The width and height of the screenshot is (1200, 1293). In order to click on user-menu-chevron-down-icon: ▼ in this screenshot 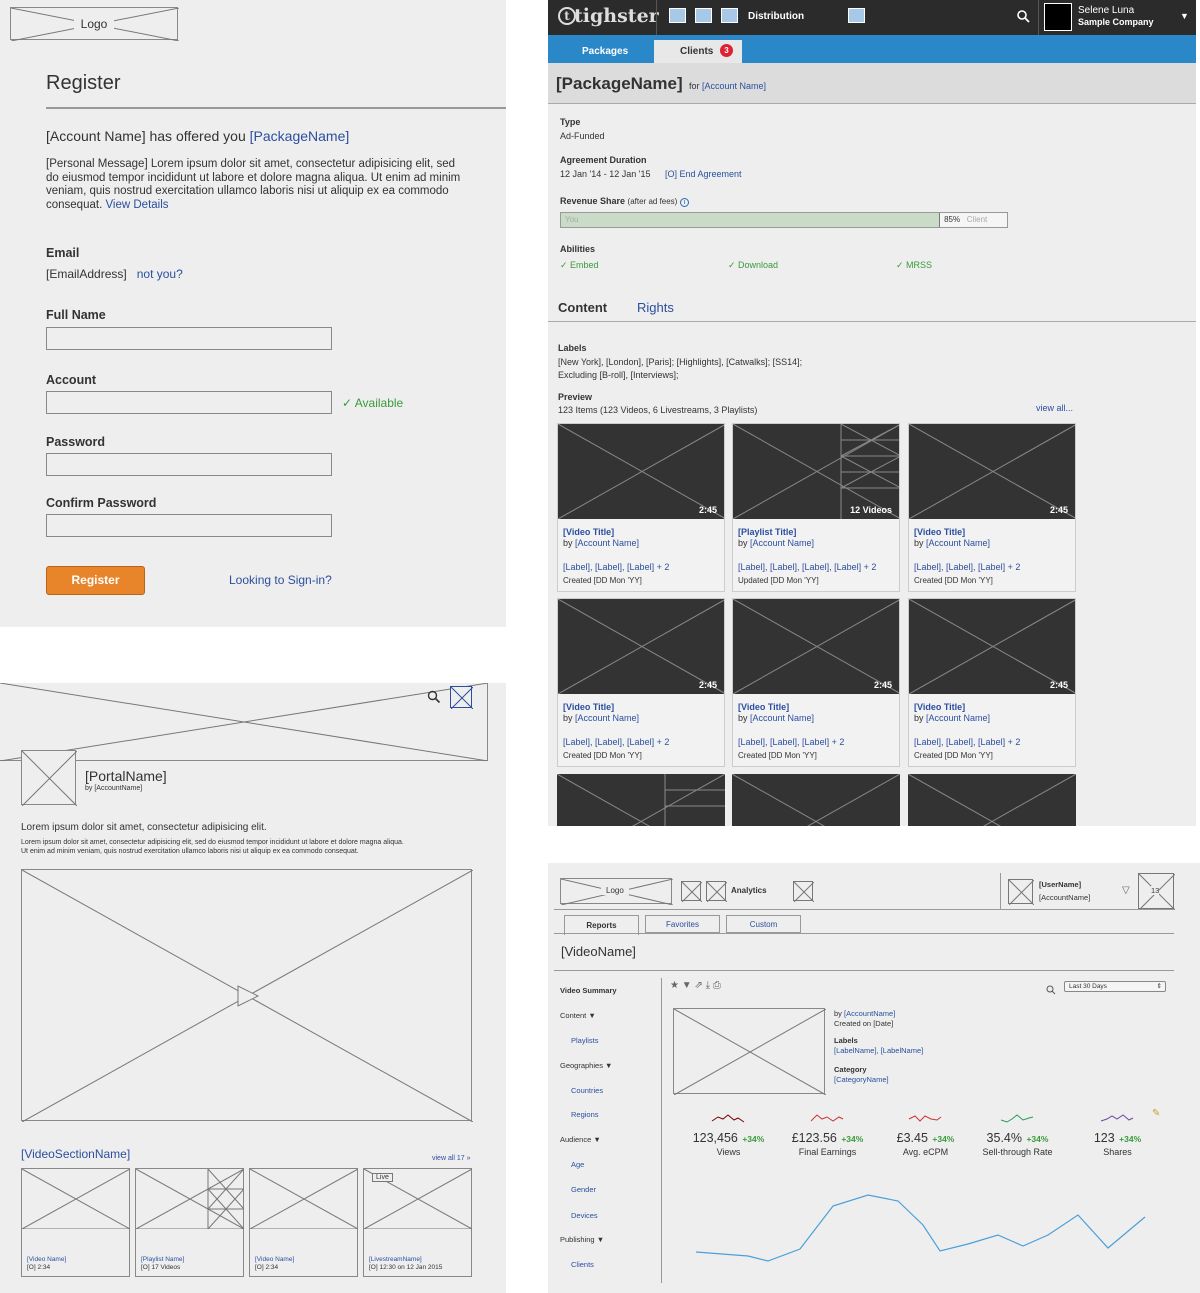, I will do `click(1184, 16)`.